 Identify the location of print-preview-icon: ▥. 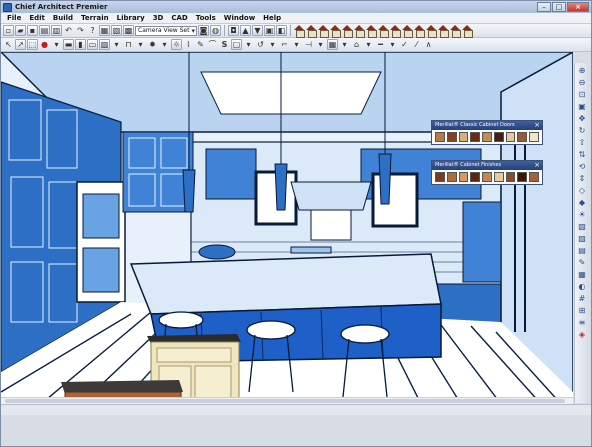
(56, 30).